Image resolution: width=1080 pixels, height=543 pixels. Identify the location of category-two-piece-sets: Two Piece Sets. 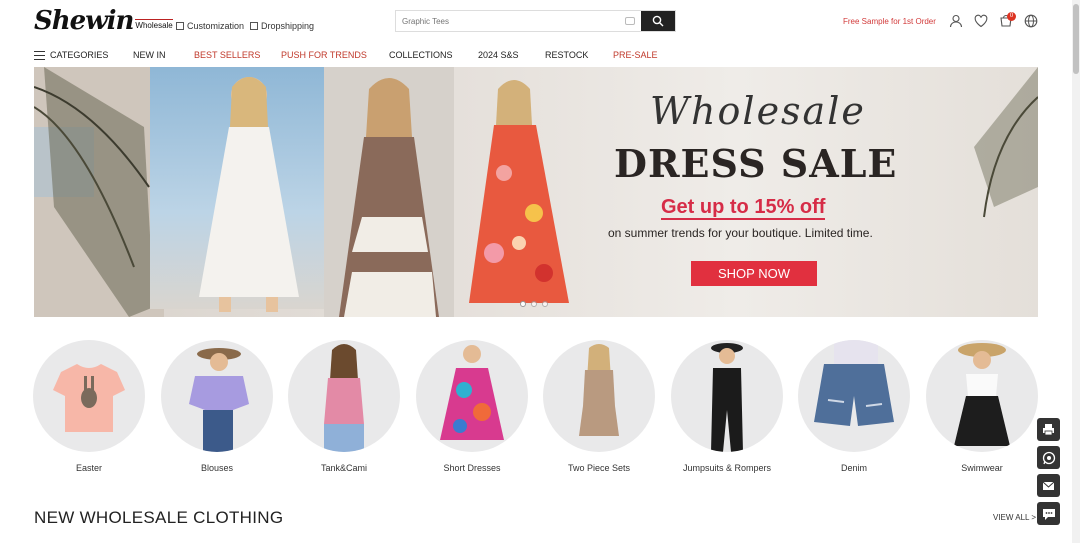
(599, 406).